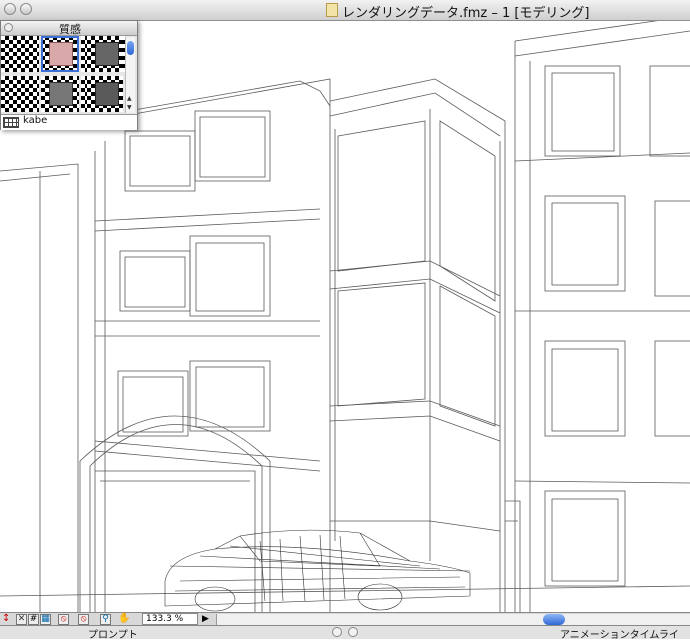  I want to click on palette-scrollbar: ▲ ▼, so click(130, 75).